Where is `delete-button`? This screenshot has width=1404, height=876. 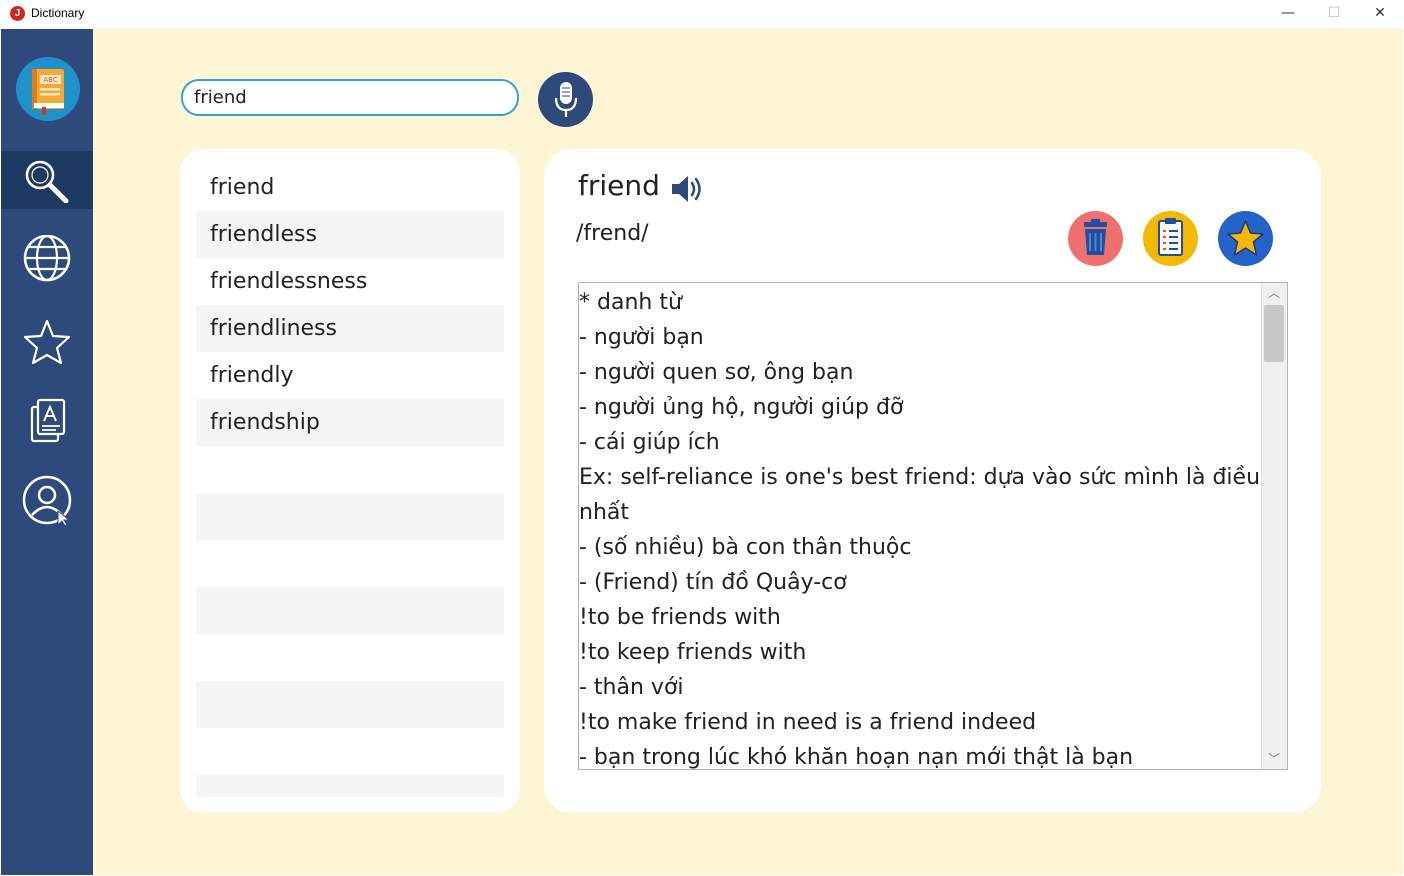 delete-button is located at coordinates (1095, 238).